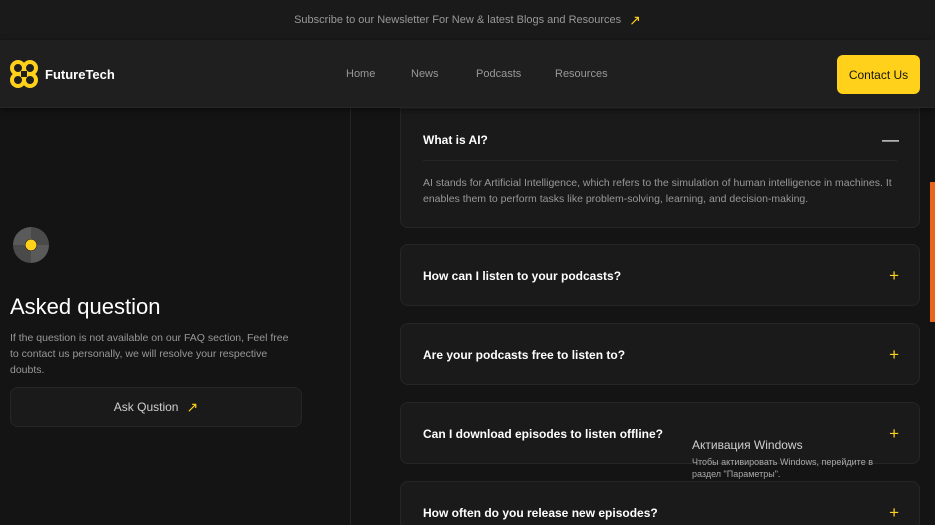 The image size is (935, 525). I want to click on ask-question-button: Ask Qustion ↗, so click(156, 407).